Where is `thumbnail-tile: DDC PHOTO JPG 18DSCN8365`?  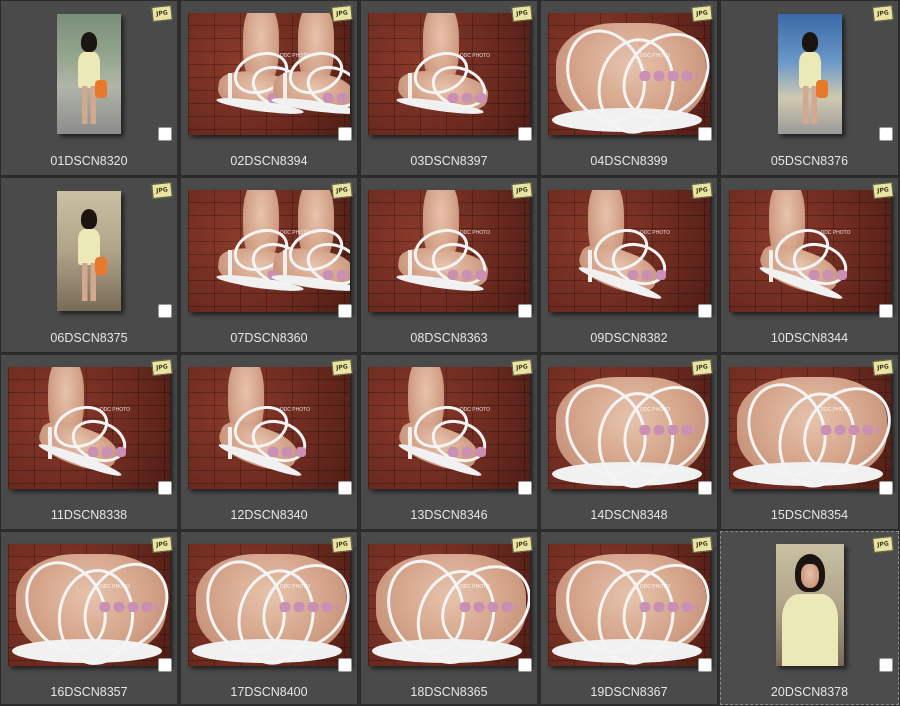 thumbnail-tile: DDC PHOTO JPG 18DSCN8365 is located at coordinates (449, 618).